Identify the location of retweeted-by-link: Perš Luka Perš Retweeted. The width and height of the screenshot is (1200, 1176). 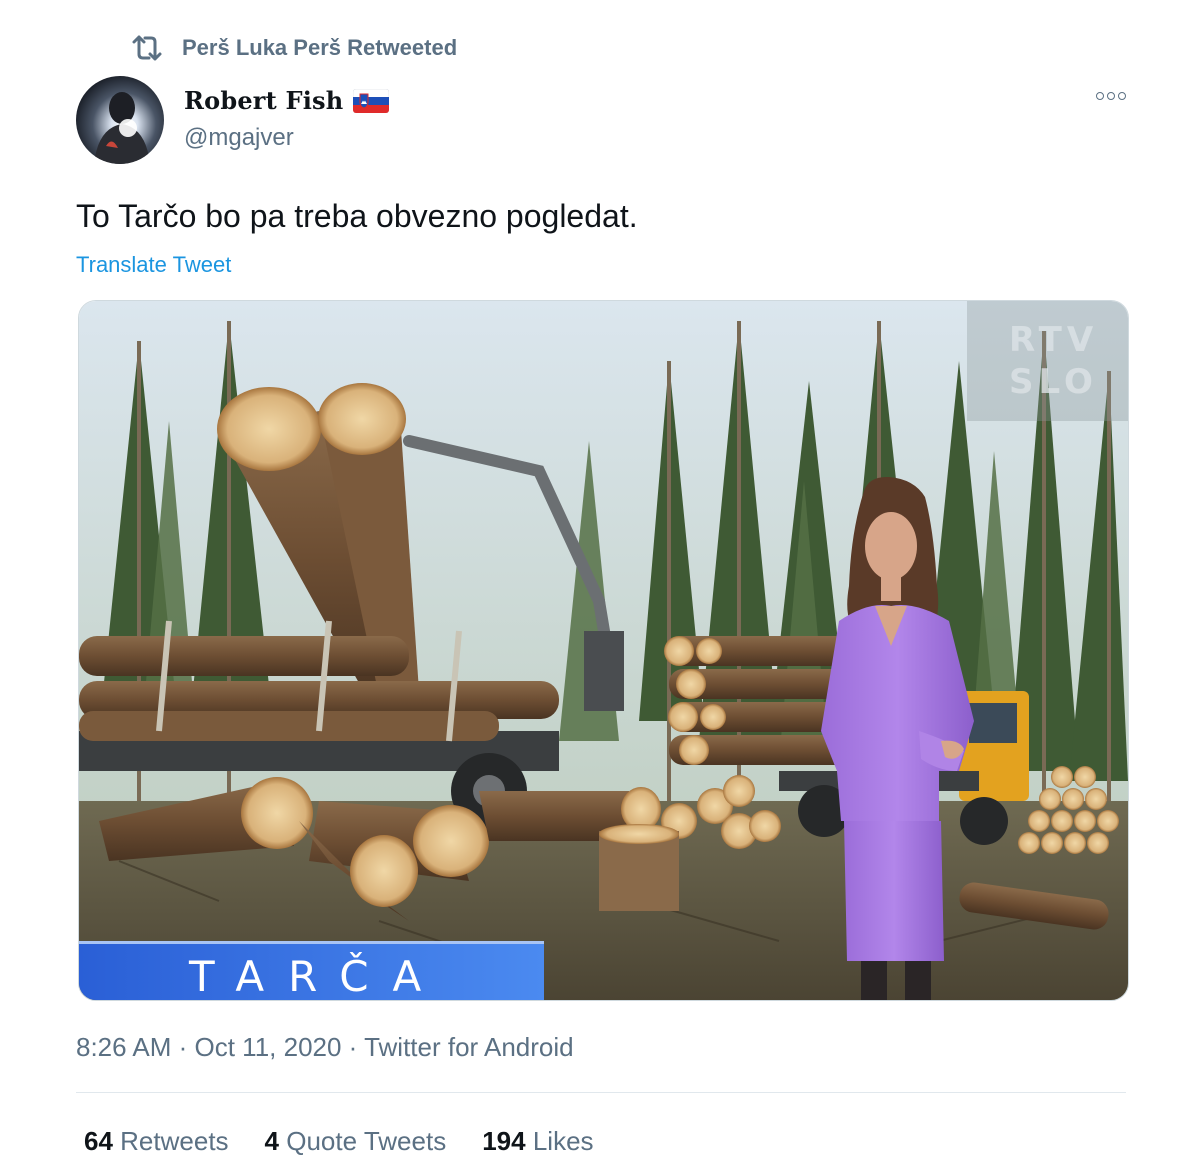
(319, 48).